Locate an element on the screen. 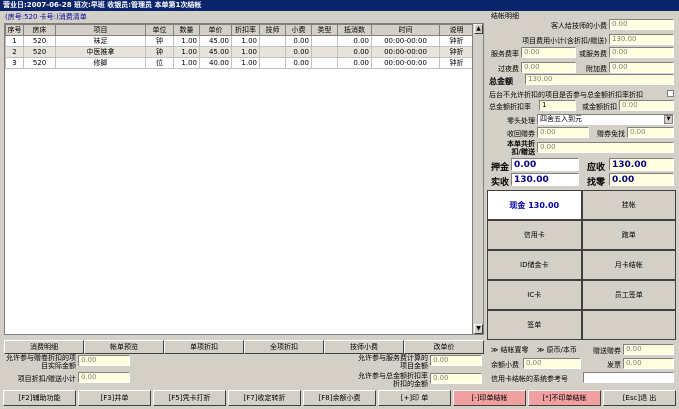  chevron-down-icon: ▼ is located at coordinates (668, 119).